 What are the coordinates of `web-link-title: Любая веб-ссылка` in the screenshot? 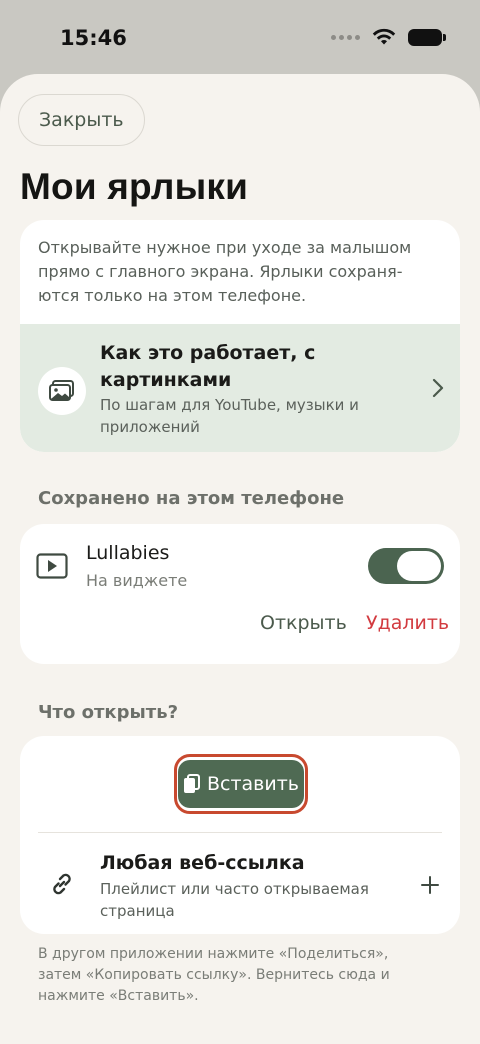 It's located at (202, 863).